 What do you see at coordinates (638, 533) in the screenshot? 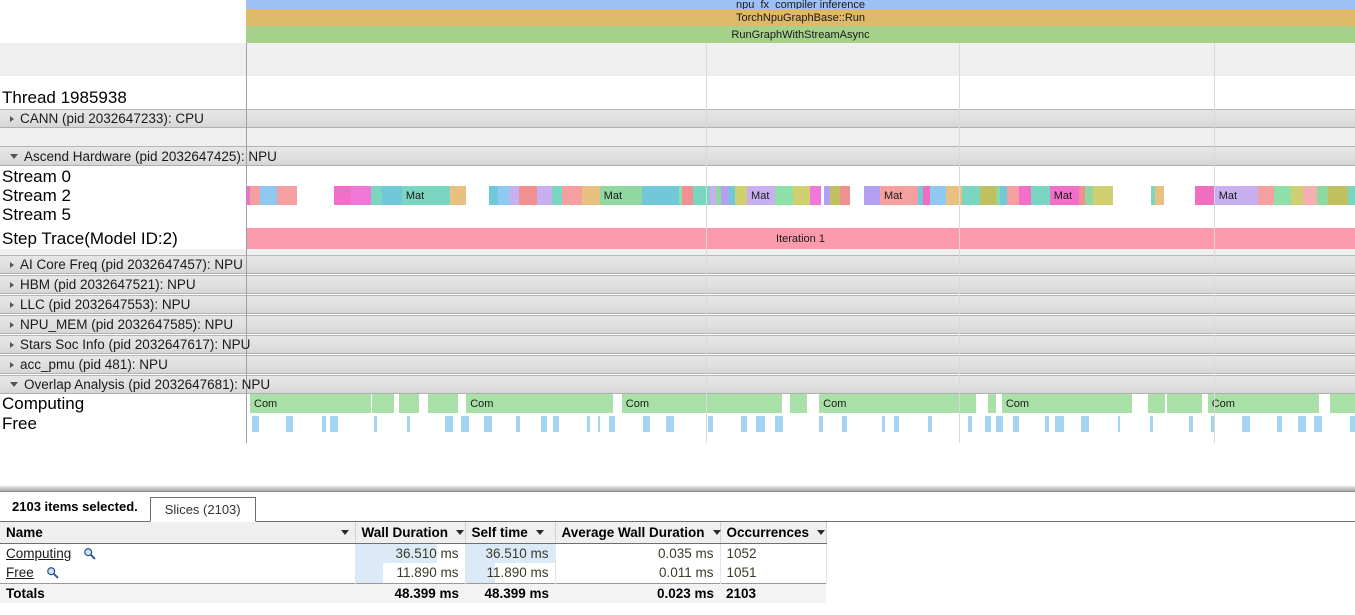
I see `column-header-avg: Average Wall Duration` at bounding box center [638, 533].